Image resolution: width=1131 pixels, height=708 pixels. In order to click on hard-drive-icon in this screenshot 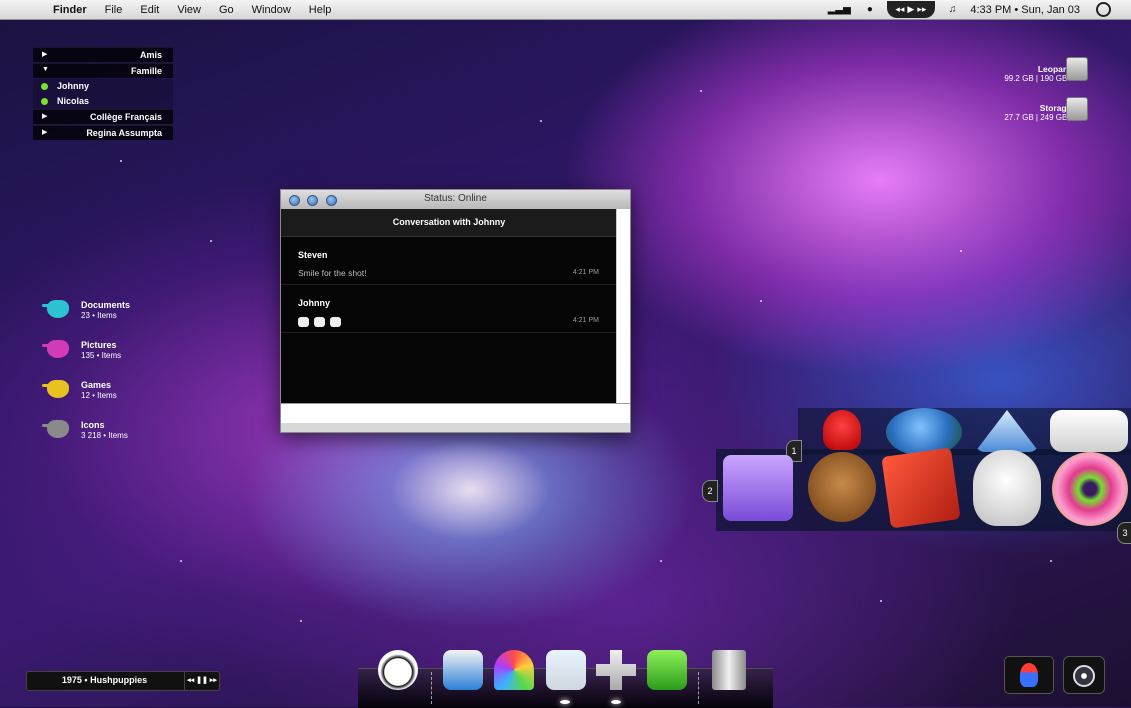, I will do `click(1077, 69)`.